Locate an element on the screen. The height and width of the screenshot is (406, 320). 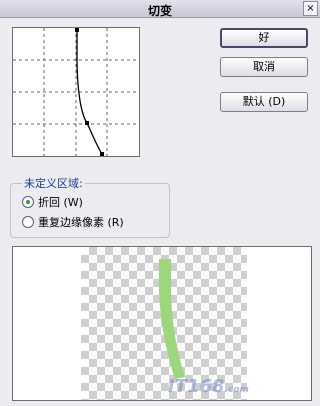
wrap-around-radio is located at coordinates (28, 201).